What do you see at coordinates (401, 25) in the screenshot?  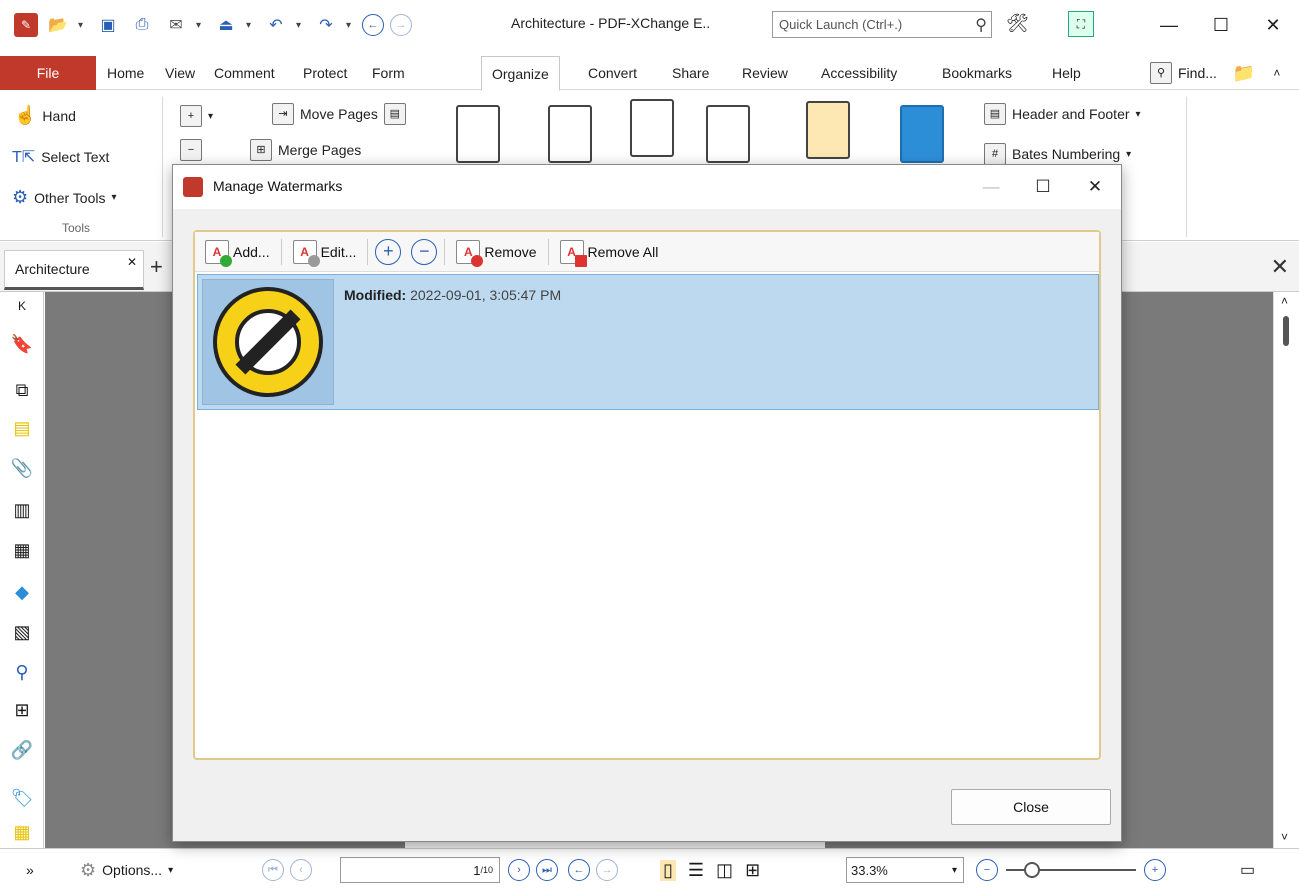 I see `forward-icon: →` at bounding box center [401, 25].